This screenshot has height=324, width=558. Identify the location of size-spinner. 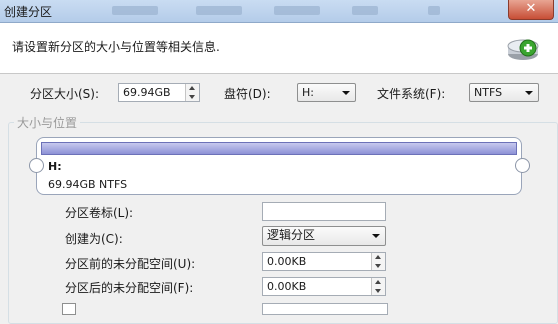
(192, 92).